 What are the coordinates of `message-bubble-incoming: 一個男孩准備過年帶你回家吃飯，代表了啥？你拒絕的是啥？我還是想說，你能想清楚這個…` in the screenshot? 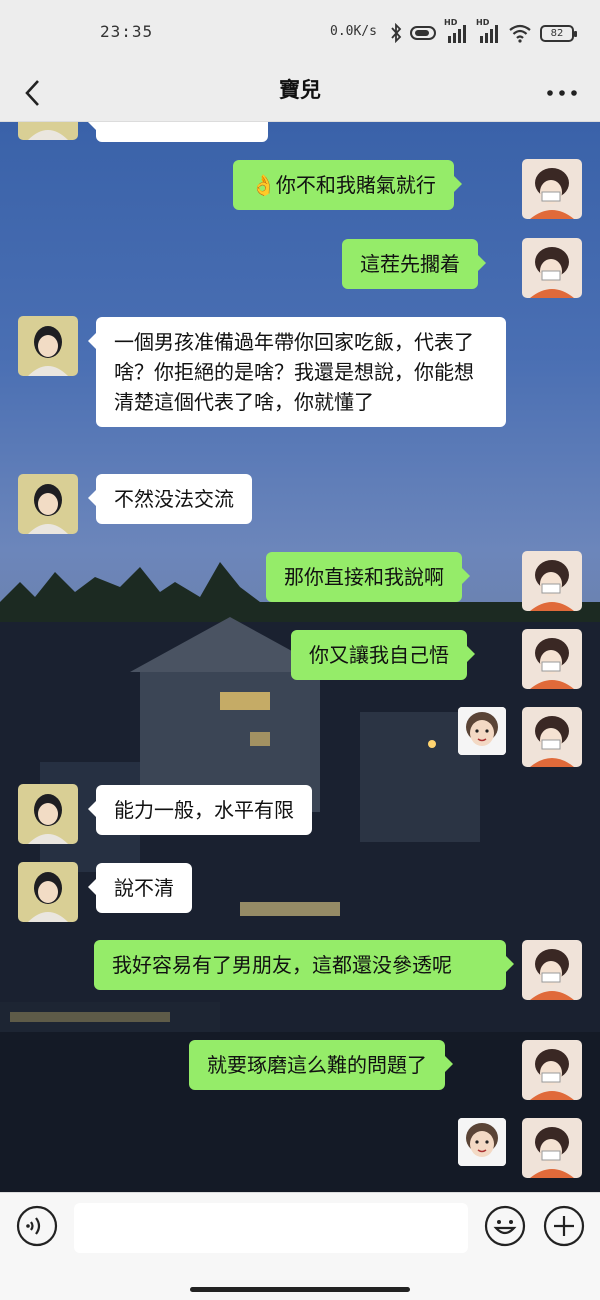 It's located at (297, 372).